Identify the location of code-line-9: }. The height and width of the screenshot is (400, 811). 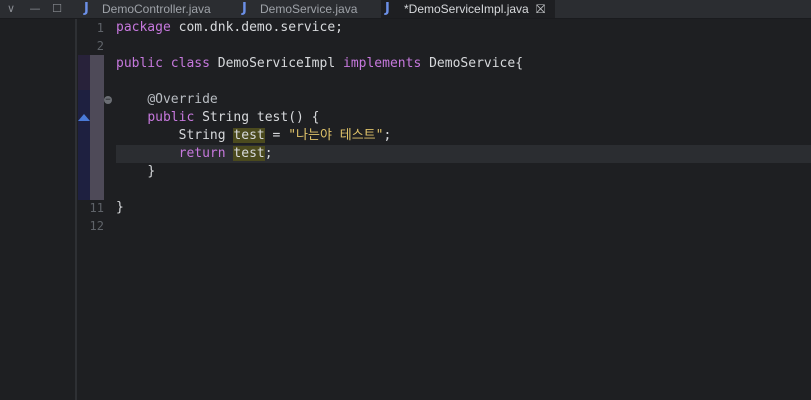
(135, 172).